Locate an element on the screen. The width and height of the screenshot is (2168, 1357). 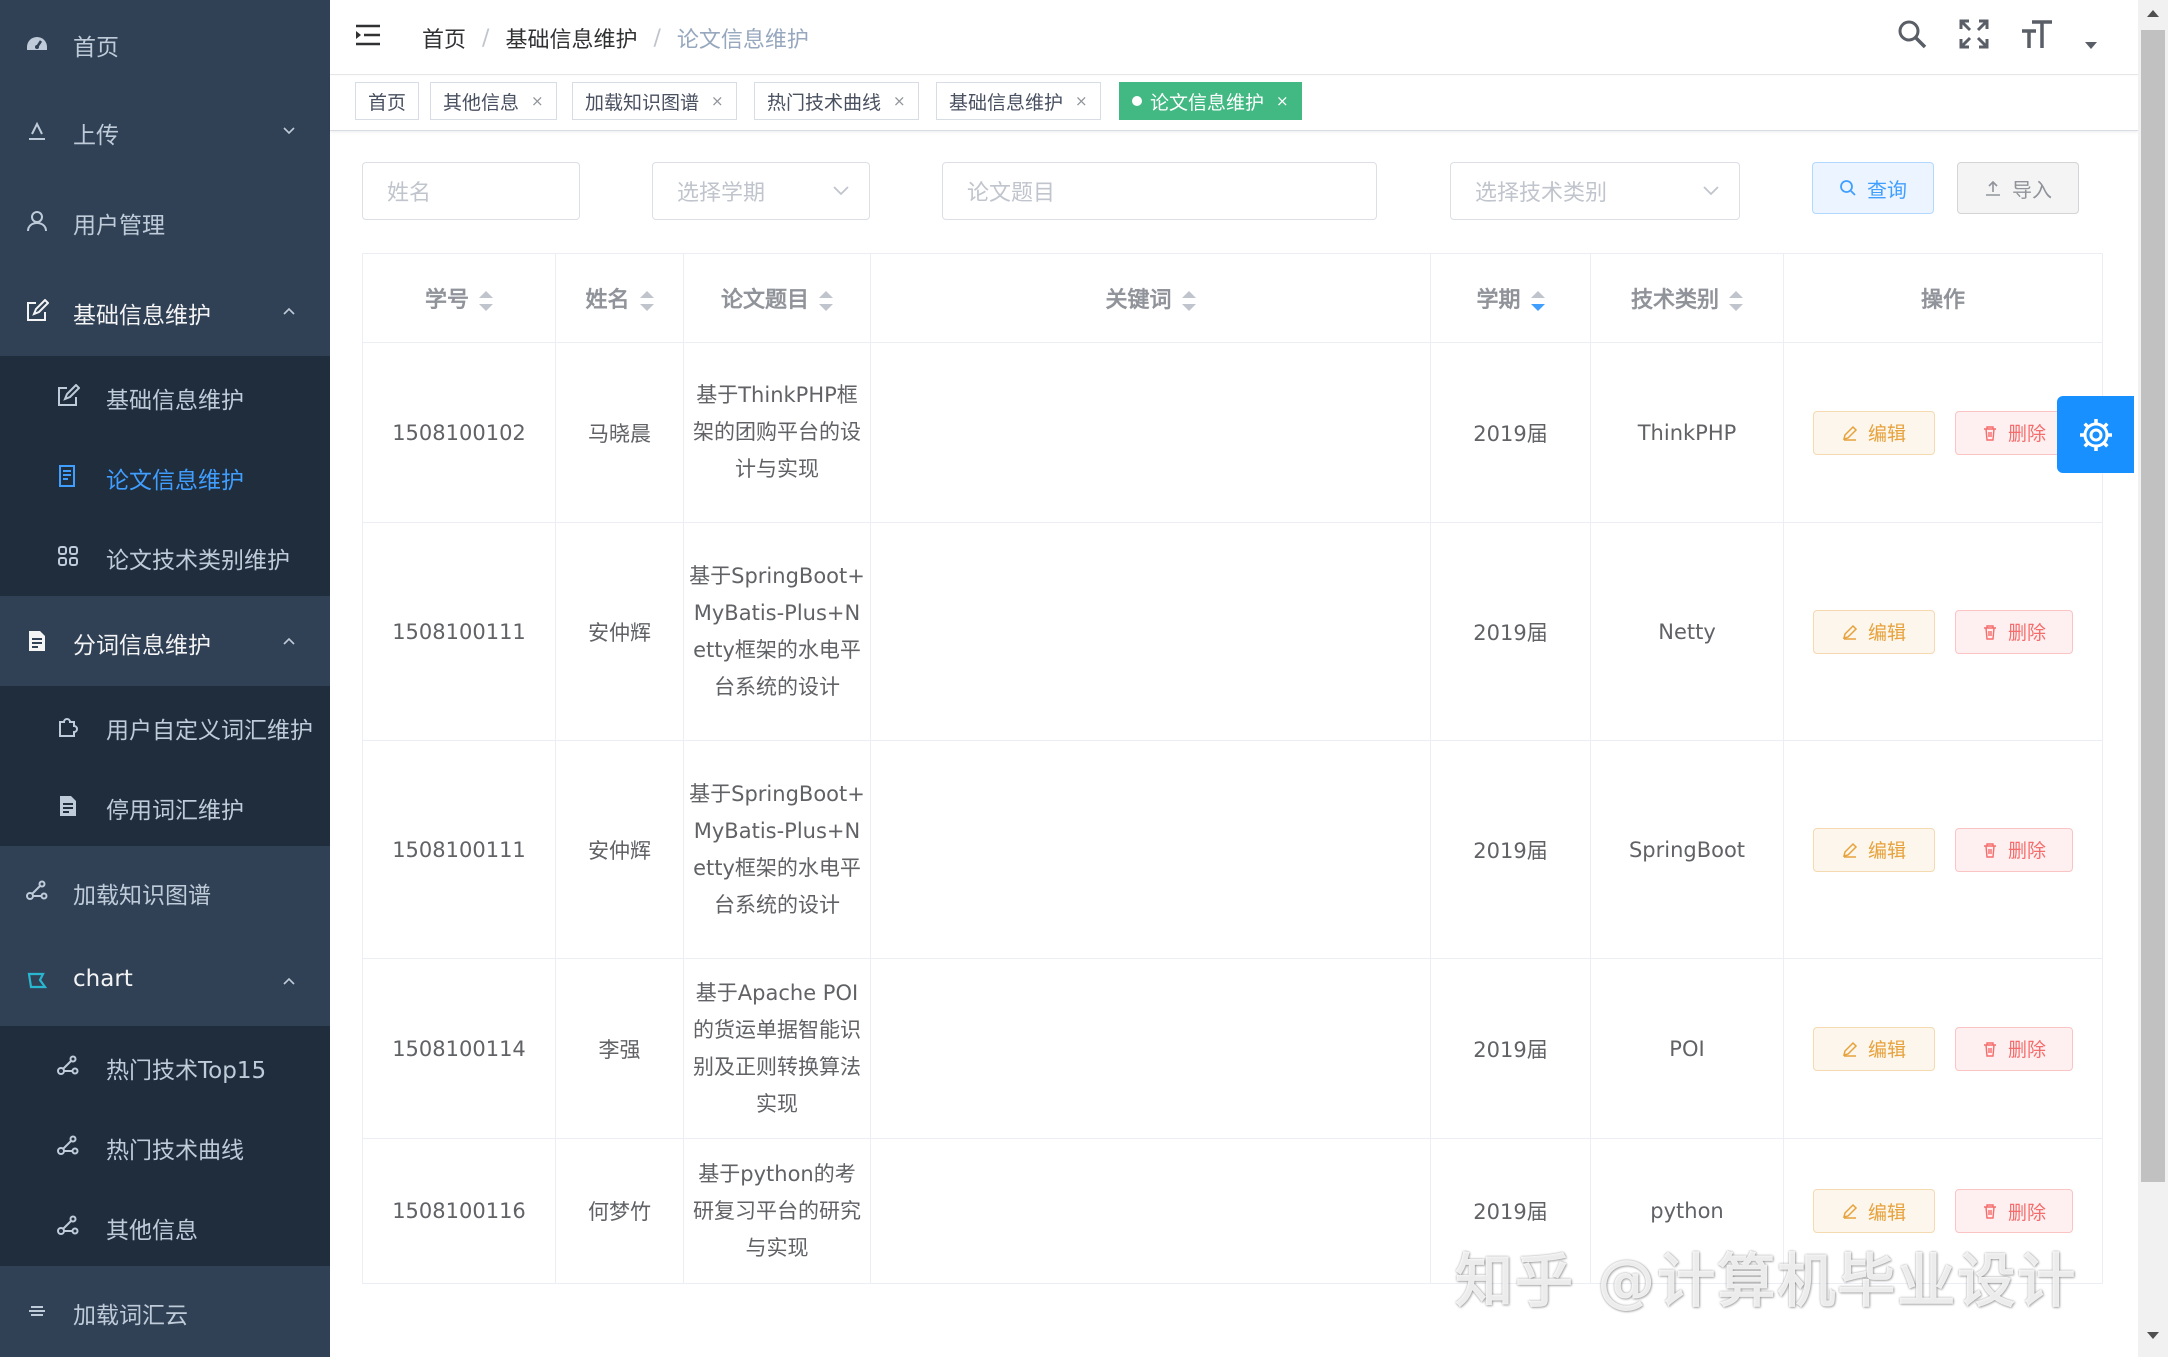
column-header: 学期 is located at coordinates (1510, 298).